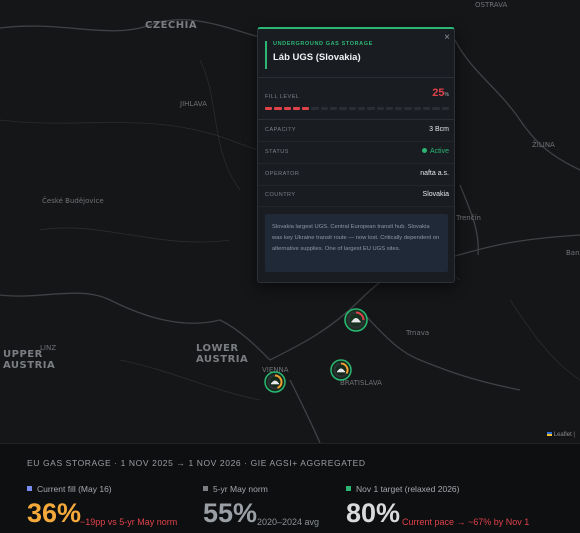 The height and width of the screenshot is (533, 580). I want to click on capacity-value: 3 Bcm, so click(439, 129).